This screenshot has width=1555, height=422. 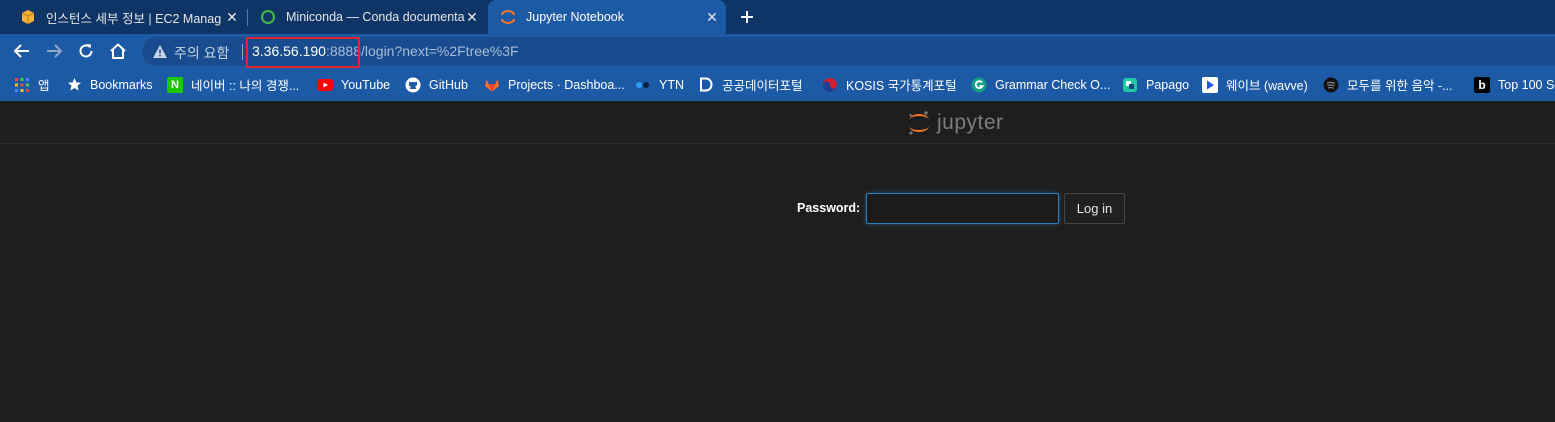 I want to click on reload-button, so click(x=86, y=51).